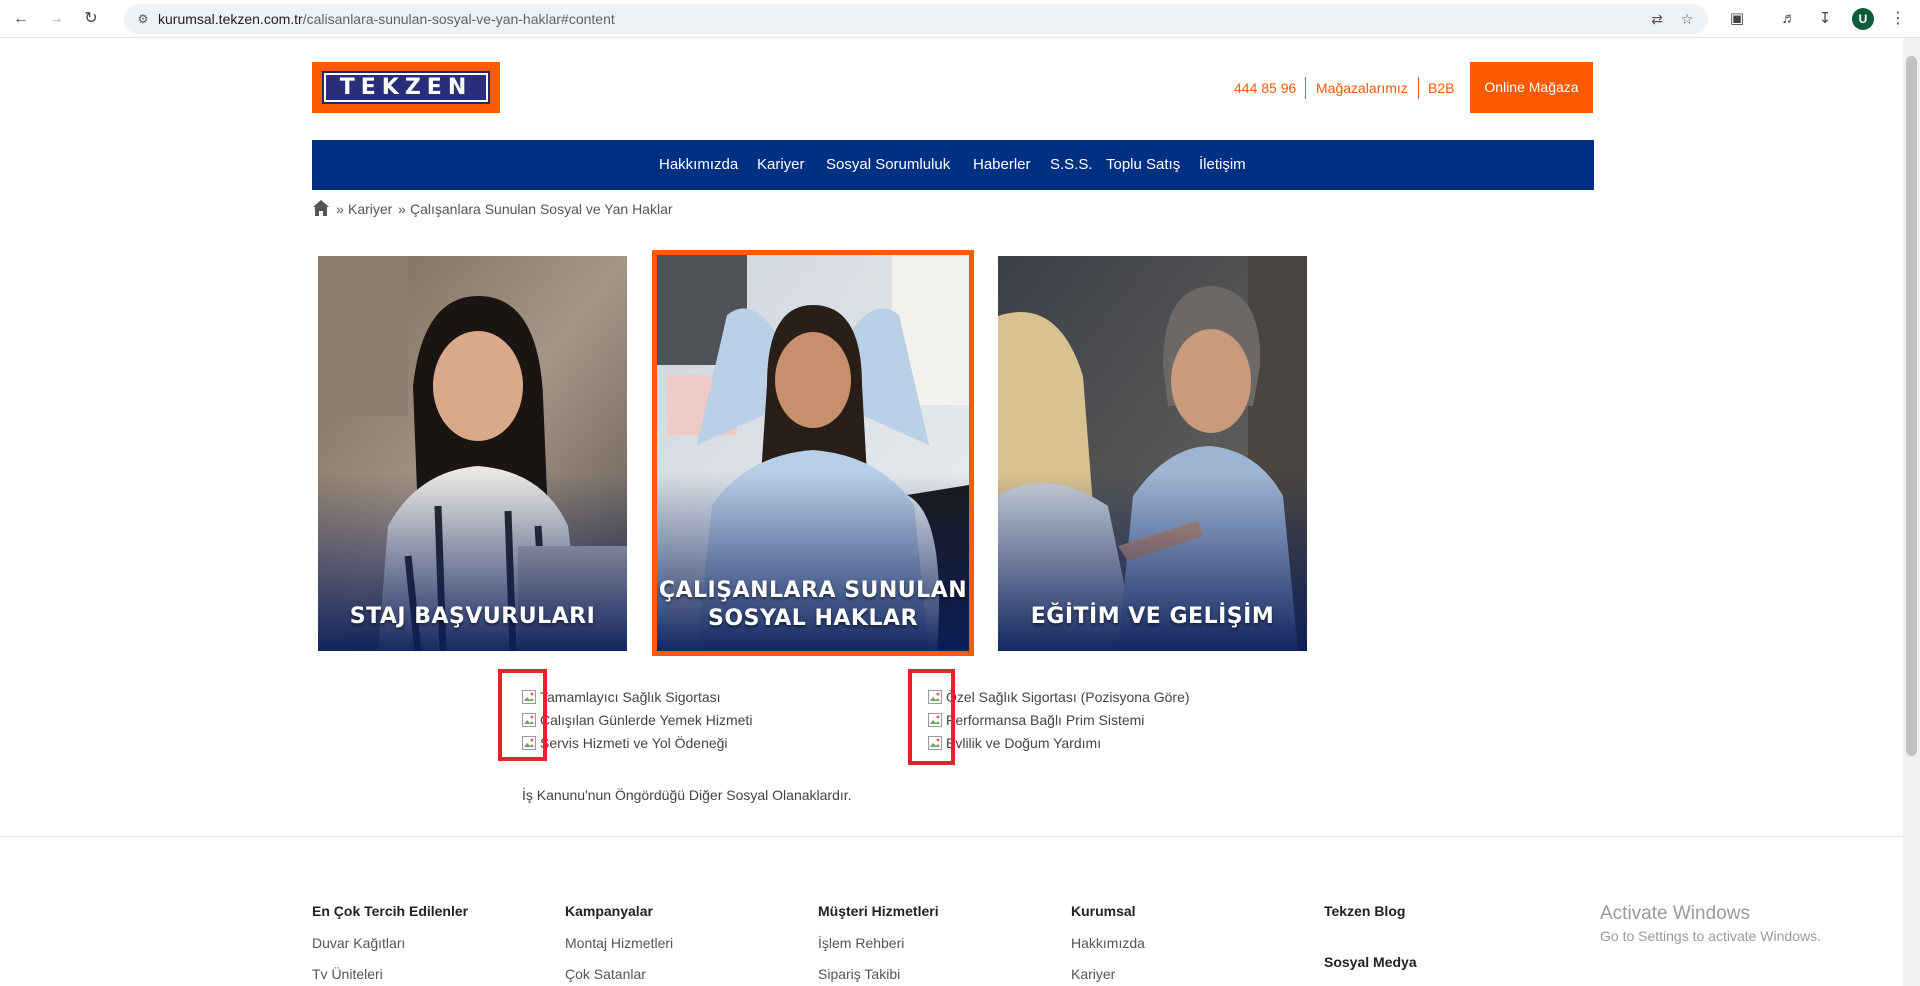  Describe the element at coordinates (1108, 943) in the screenshot. I see `footer-link: Hakkımızda` at that location.